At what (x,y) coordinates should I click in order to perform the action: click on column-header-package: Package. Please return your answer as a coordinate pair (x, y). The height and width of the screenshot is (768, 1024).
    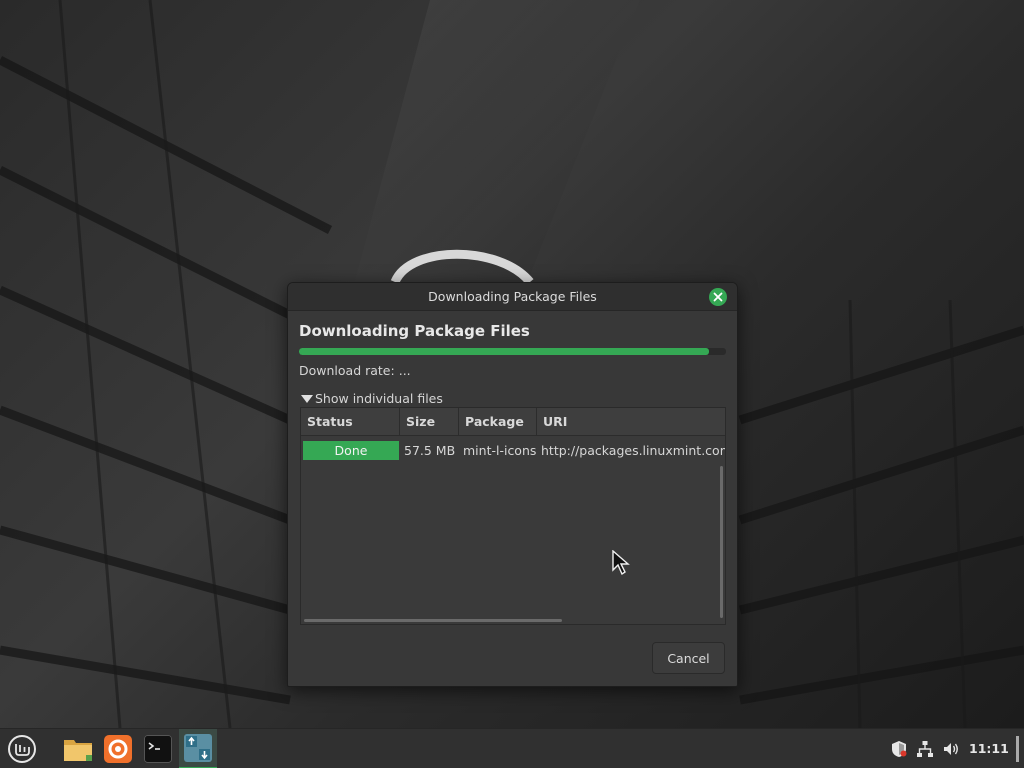
    Looking at the image, I should click on (498, 421).